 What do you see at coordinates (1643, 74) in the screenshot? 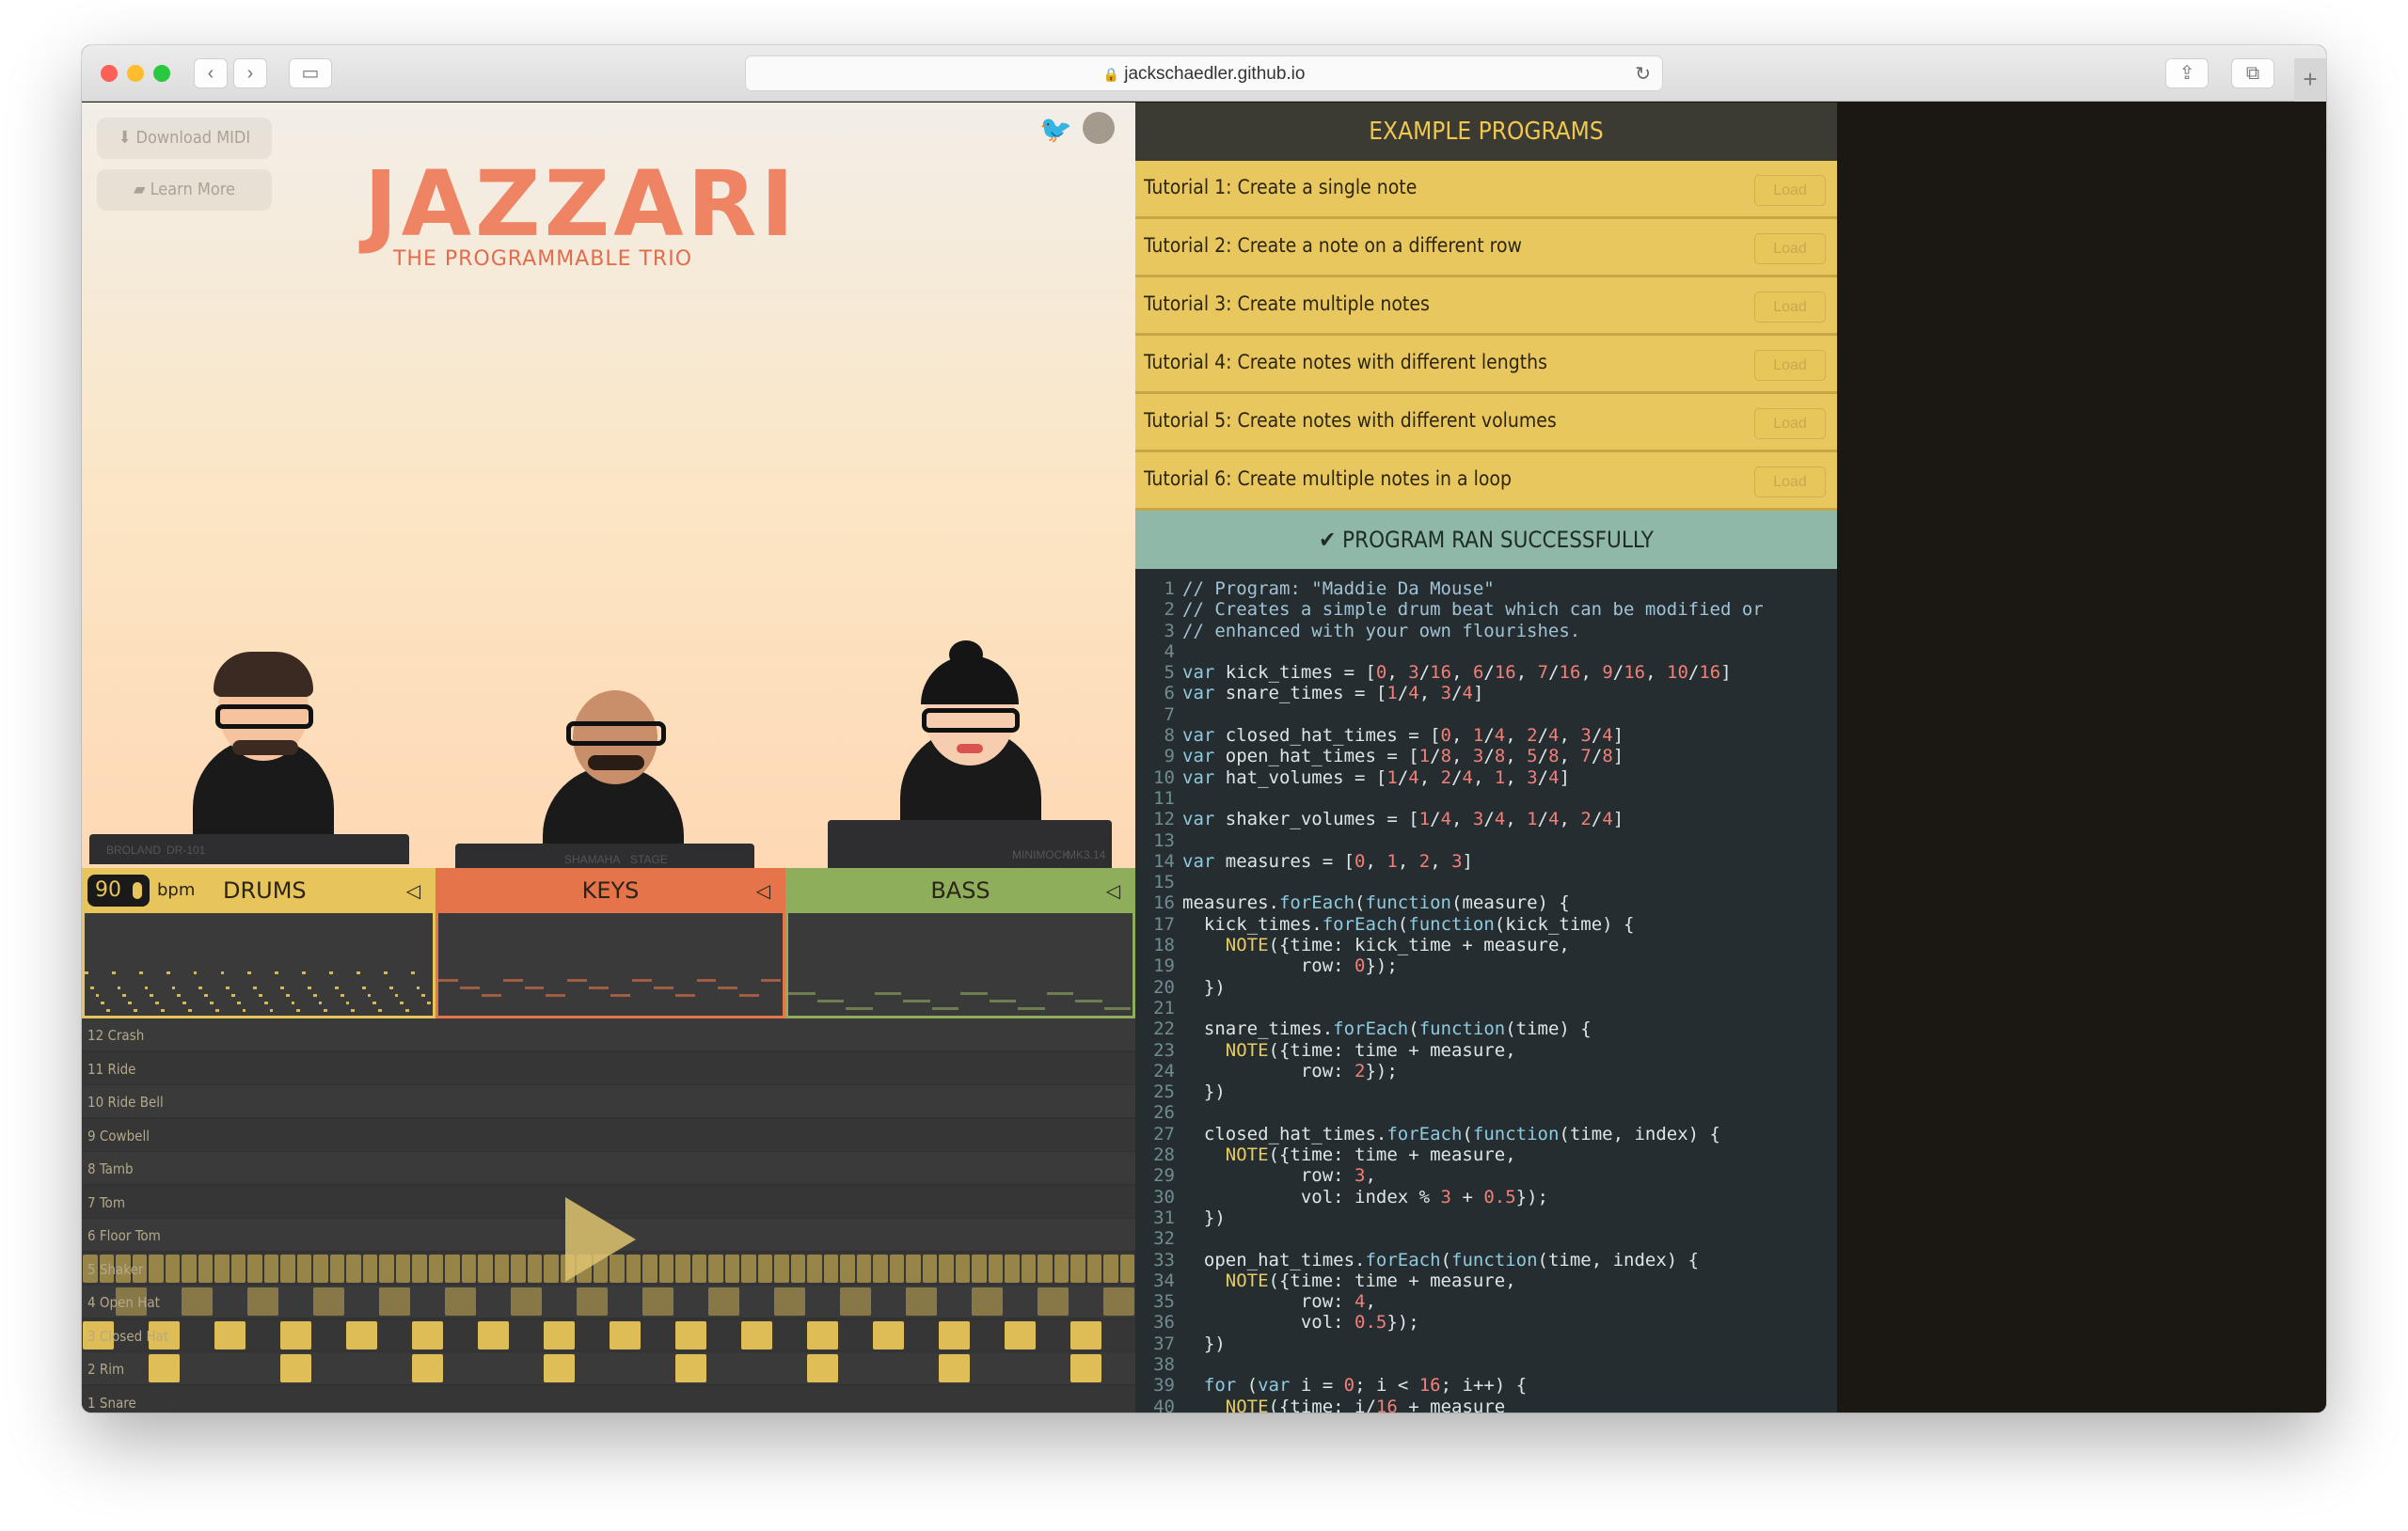
I see `reload-icon: ↻` at bounding box center [1643, 74].